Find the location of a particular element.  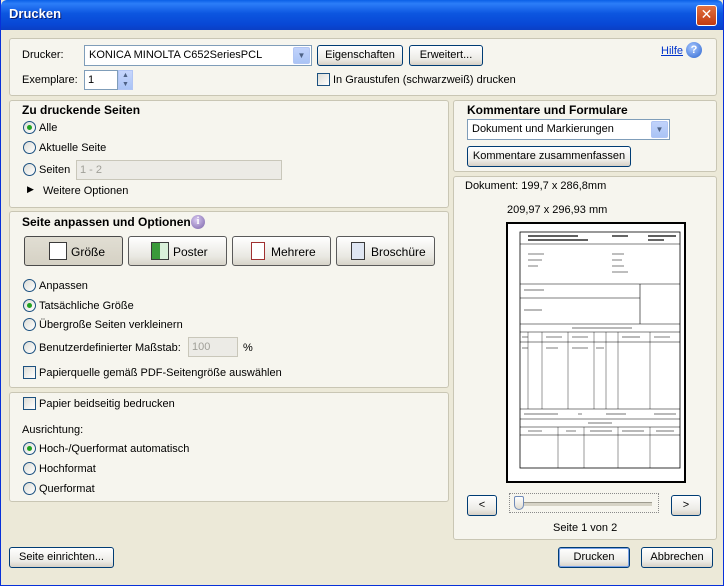

grayscale-label: In Graustufen (schwarzweiß) drucken is located at coordinates (424, 80).